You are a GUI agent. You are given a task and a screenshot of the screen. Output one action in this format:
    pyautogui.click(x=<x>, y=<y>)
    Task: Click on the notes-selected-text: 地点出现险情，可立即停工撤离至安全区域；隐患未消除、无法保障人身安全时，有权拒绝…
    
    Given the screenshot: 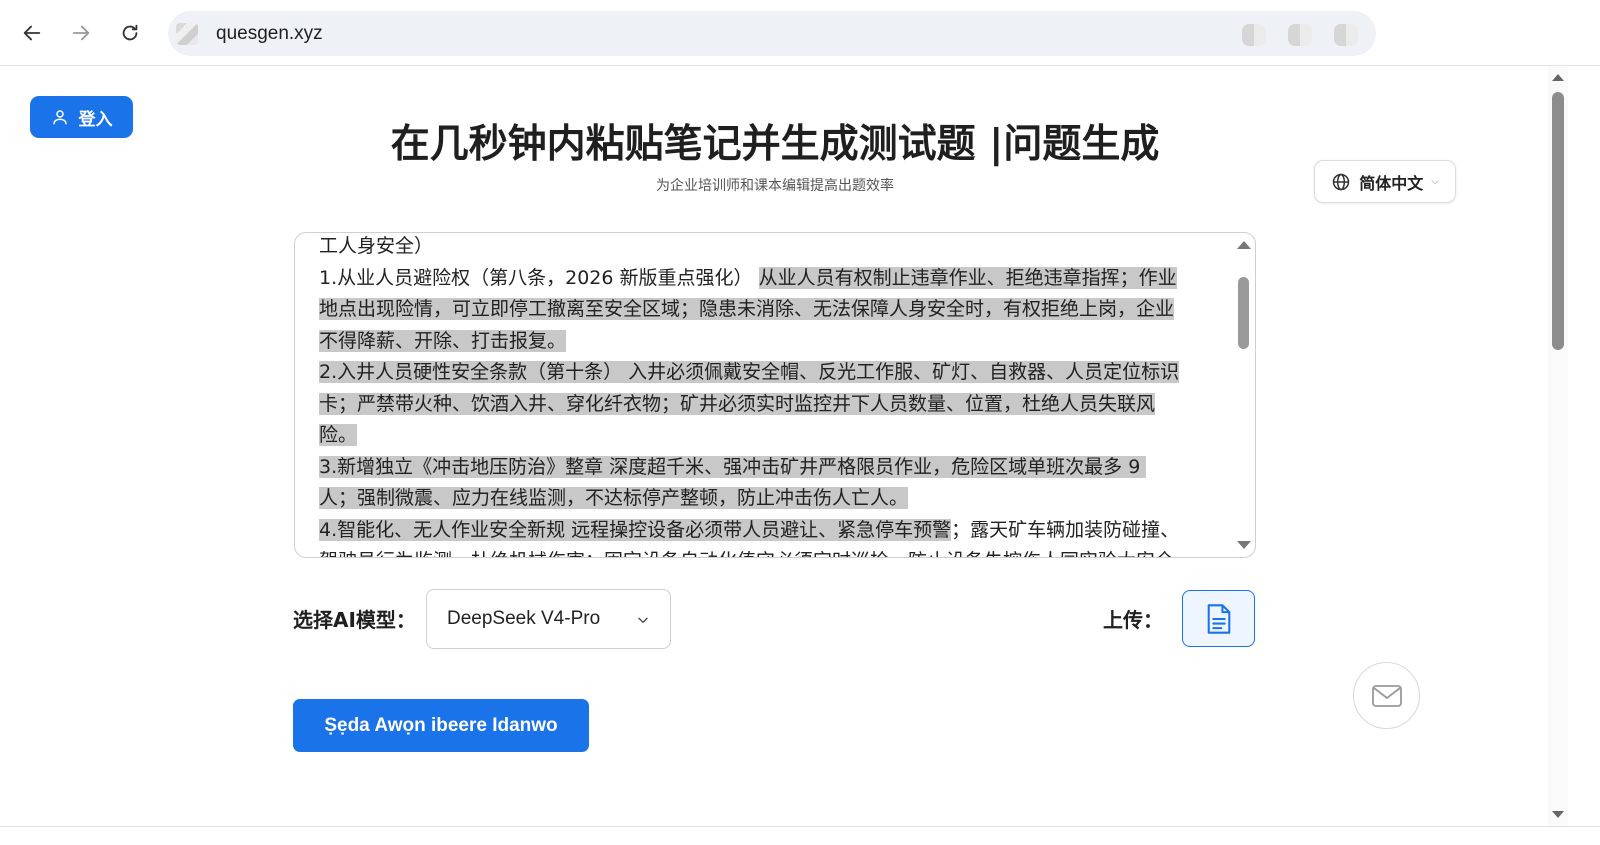 What is the action you would take?
    pyautogui.click(x=747, y=309)
    